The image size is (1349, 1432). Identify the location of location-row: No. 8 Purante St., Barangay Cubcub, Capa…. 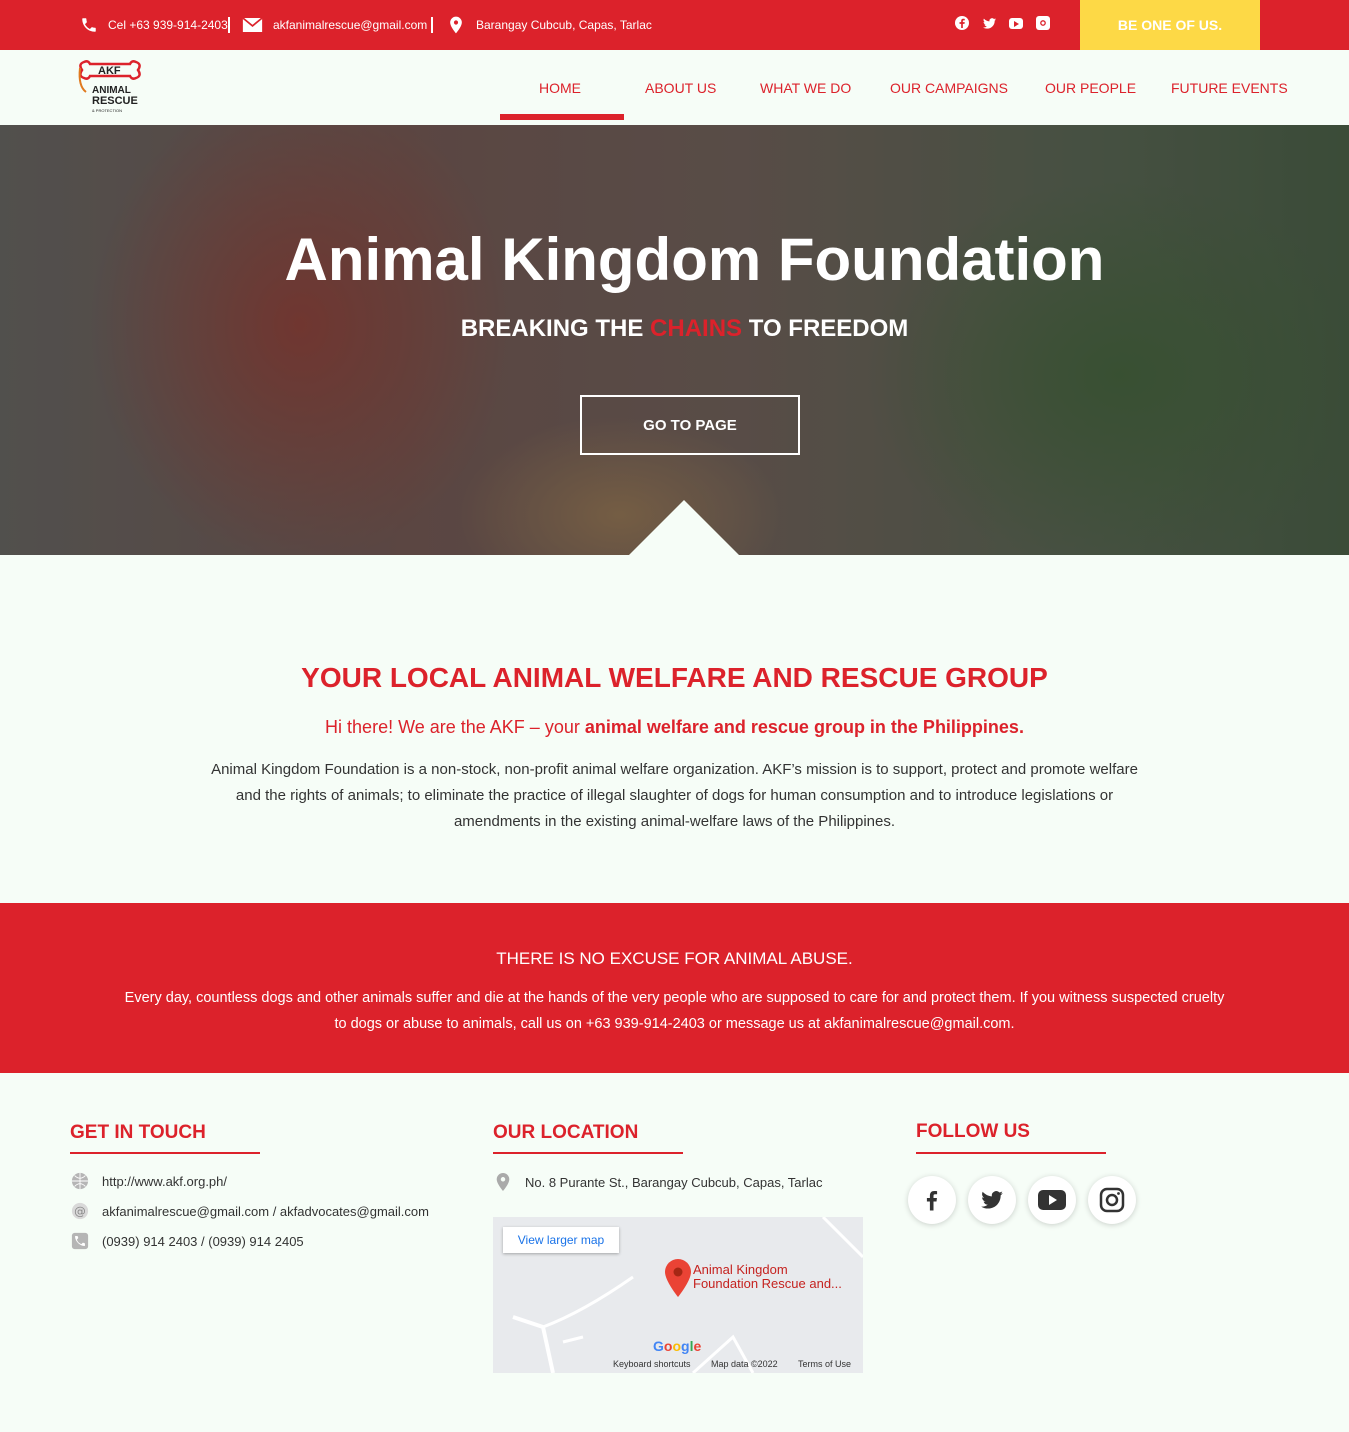
(657, 1182).